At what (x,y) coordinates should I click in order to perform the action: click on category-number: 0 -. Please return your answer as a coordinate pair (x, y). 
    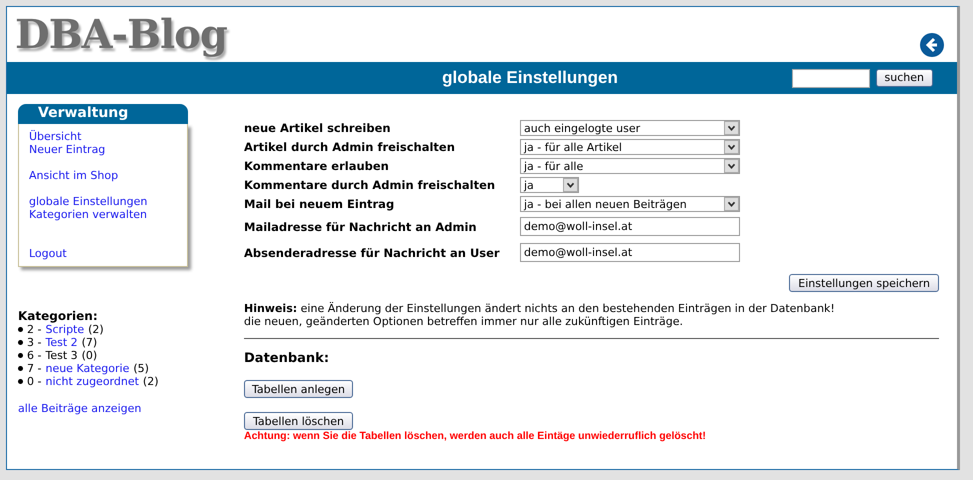
    Looking at the image, I should click on (34, 381).